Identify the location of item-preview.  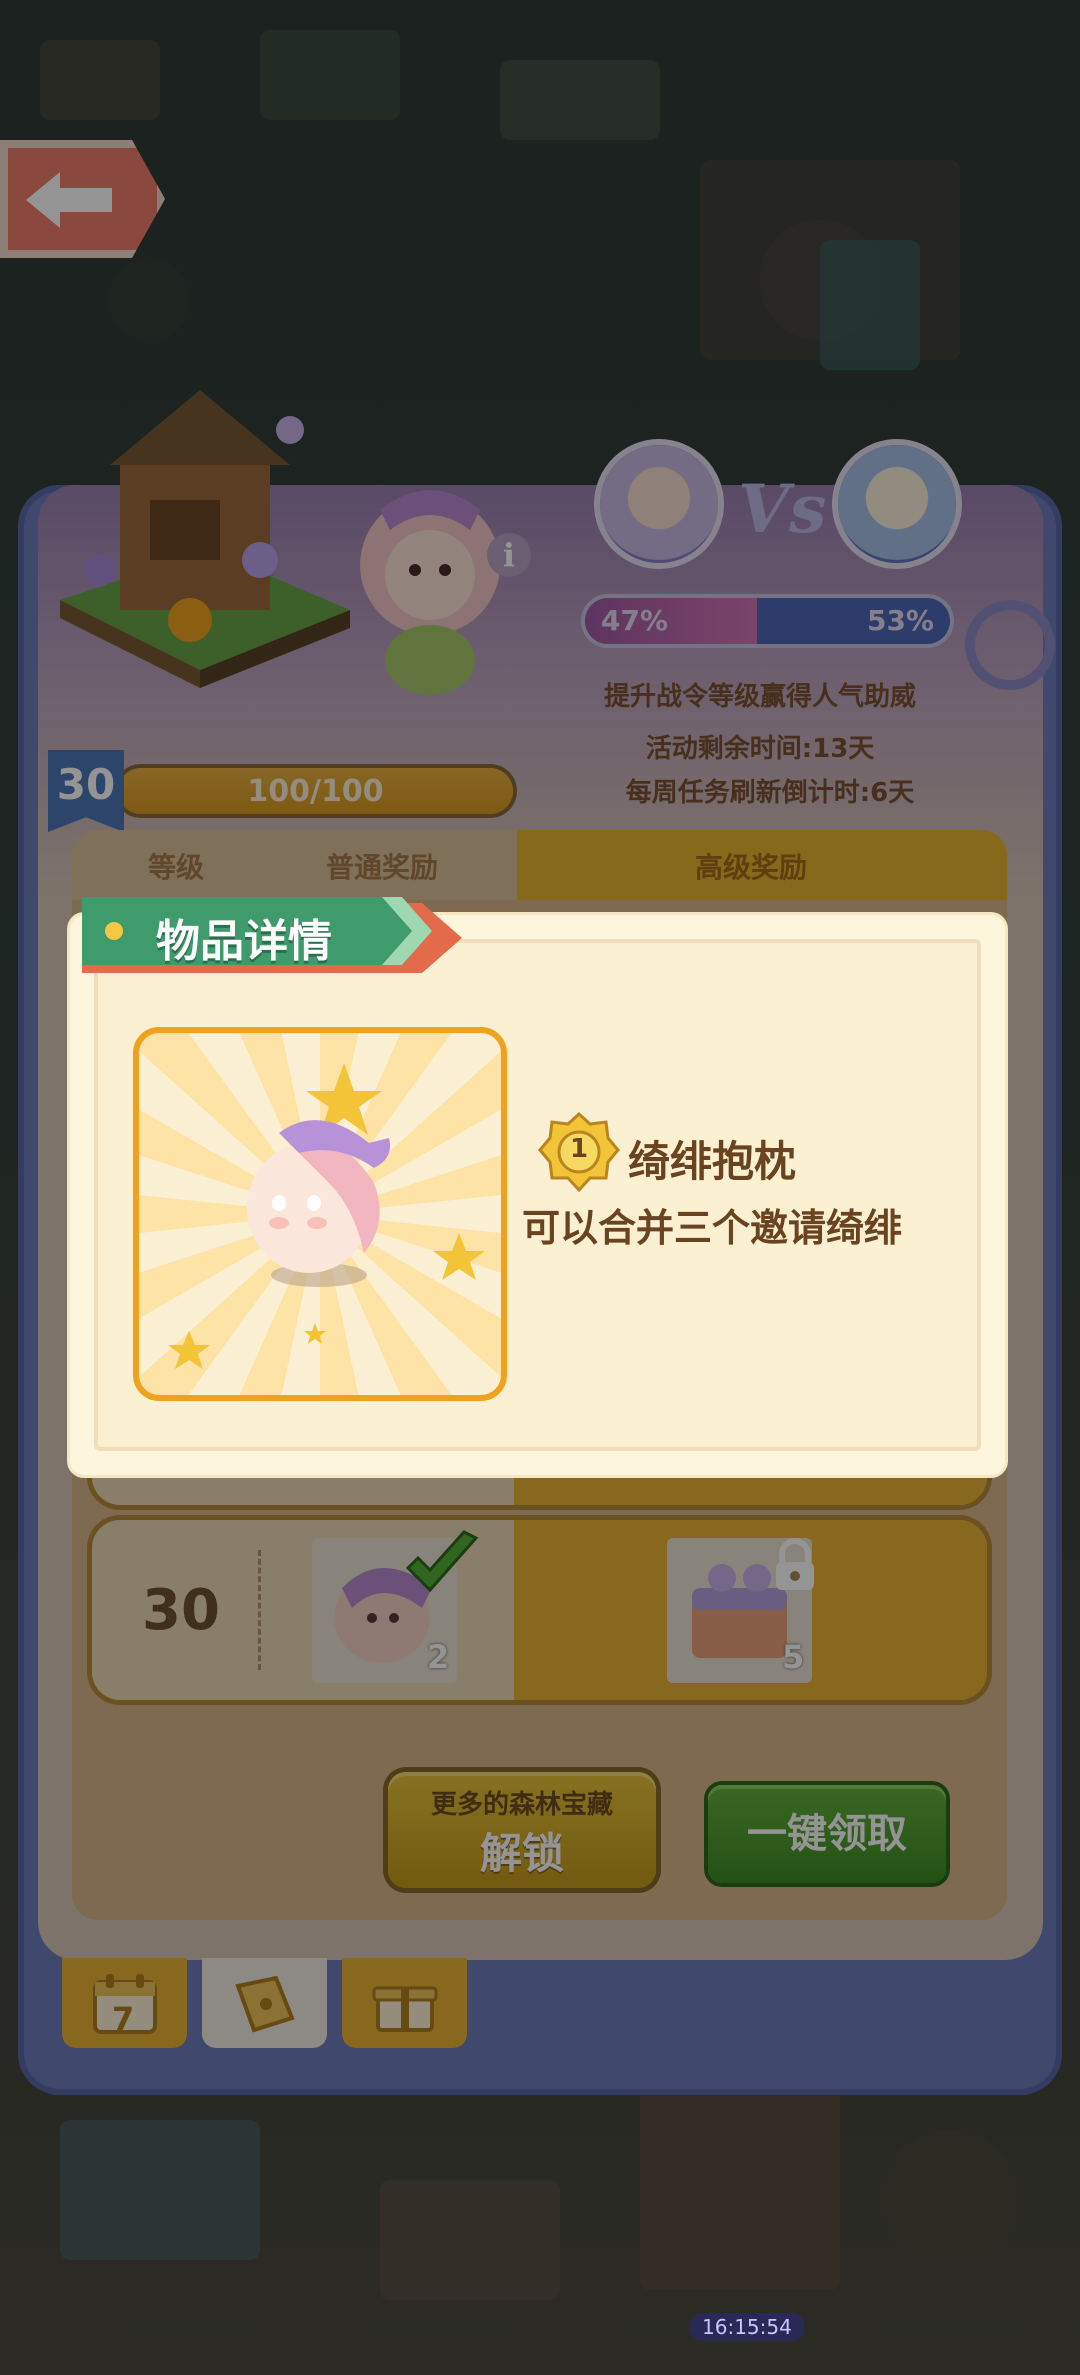
(320, 1214).